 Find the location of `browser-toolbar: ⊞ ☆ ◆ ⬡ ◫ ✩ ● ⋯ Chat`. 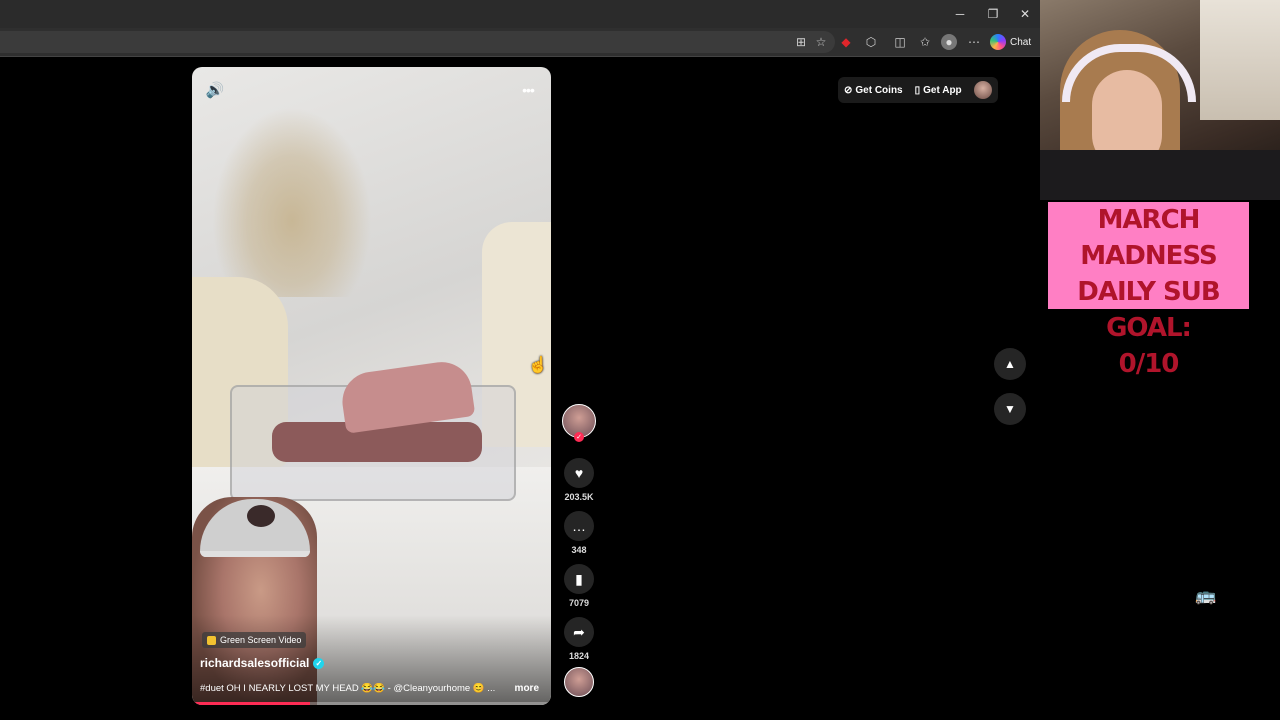

browser-toolbar: ⊞ ☆ ◆ ⬡ ◫ ✩ ● ⋯ Chat is located at coordinates (520, 42).